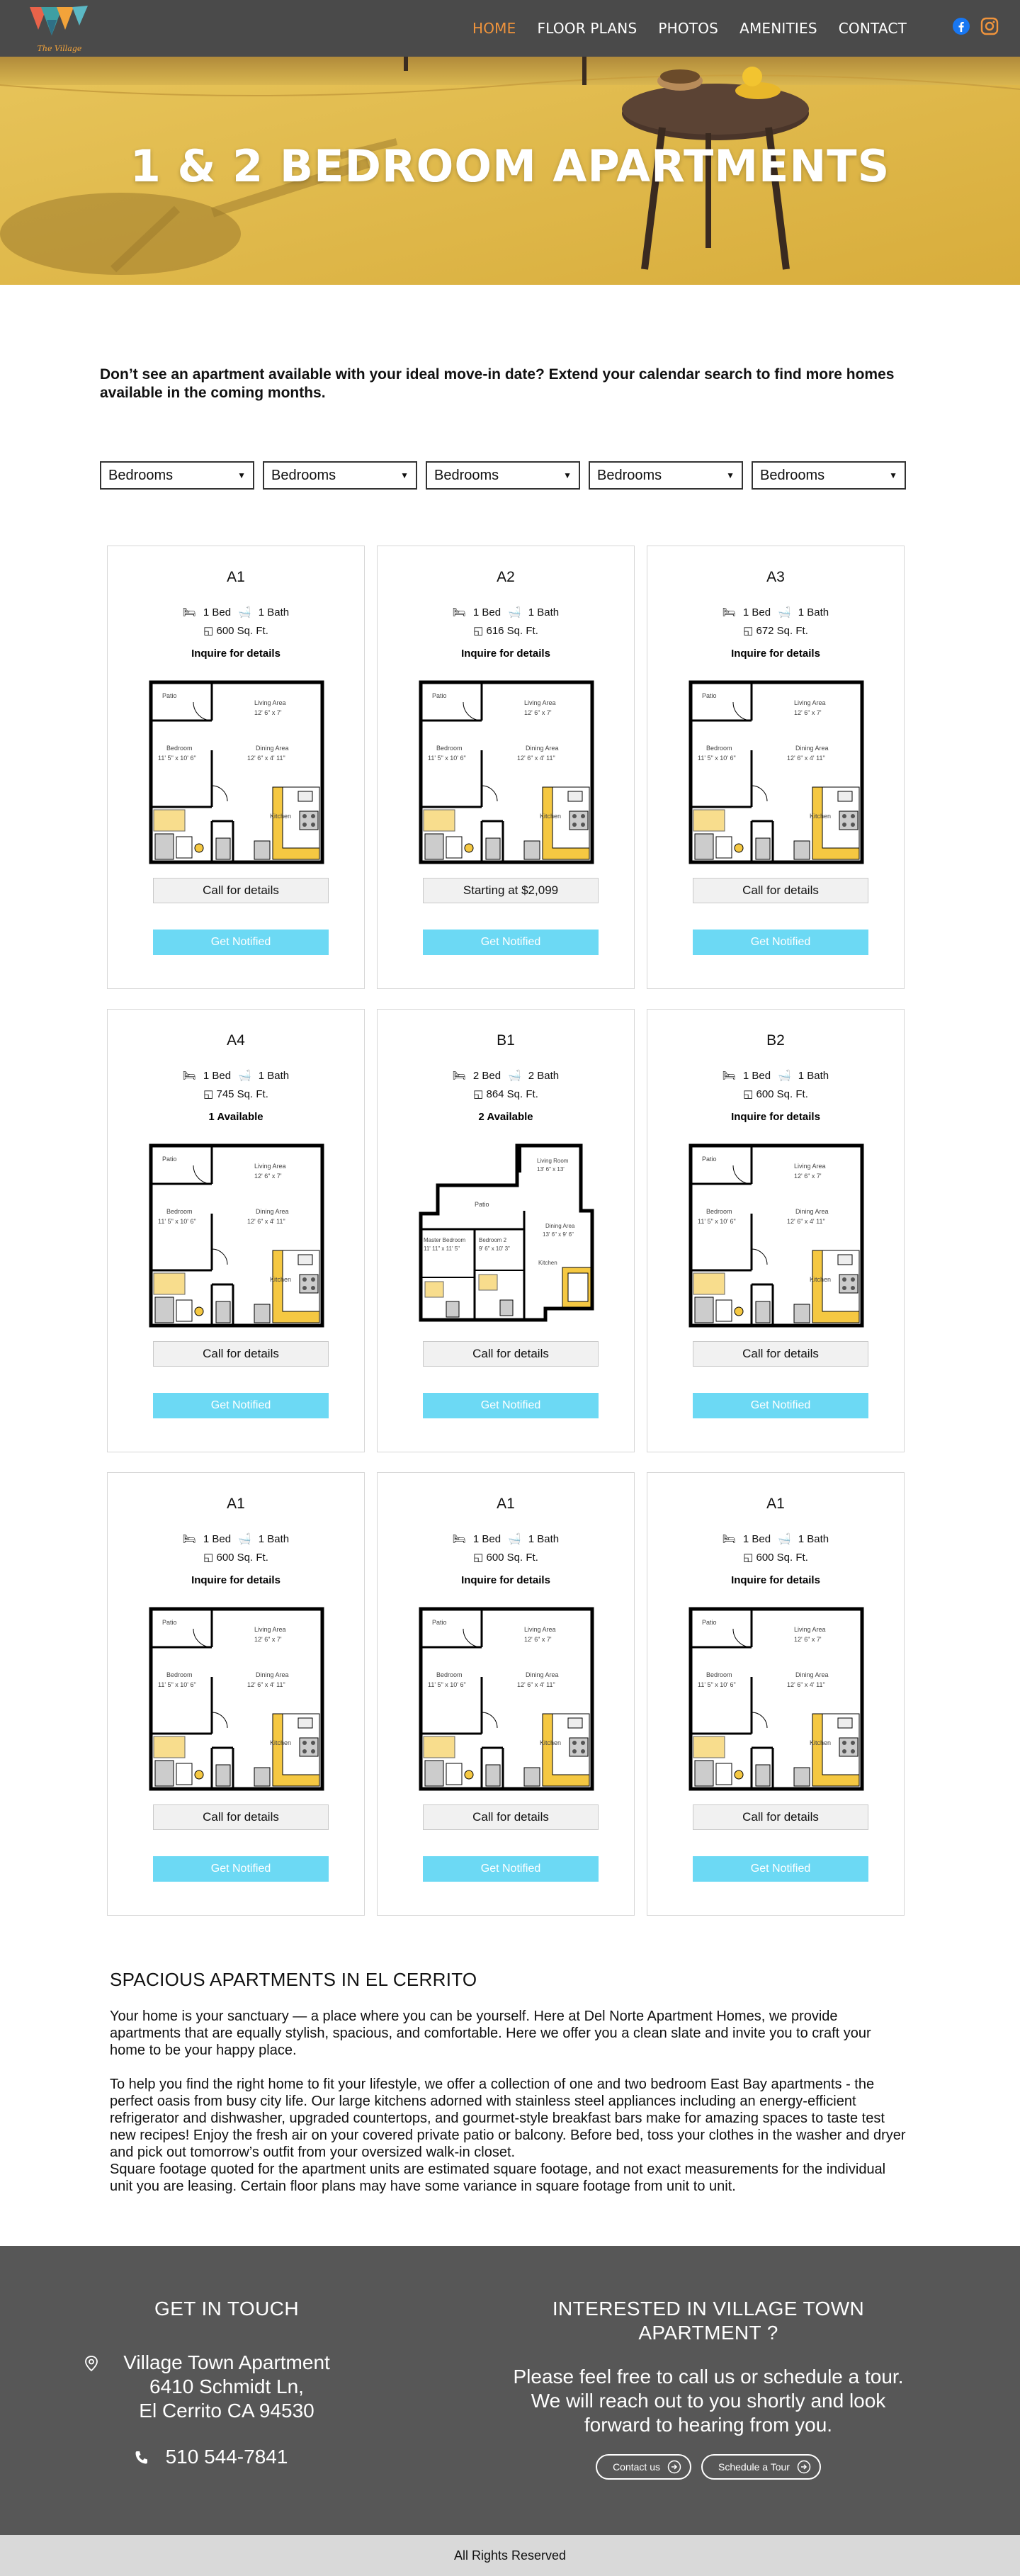 The width and height of the screenshot is (1020, 2576). What do you see at coordinates (510, 166) in the screenshot?
I see `page-title: 1 & 2 BEDROOM APARTMENTS` at bounding box center [510, 166].